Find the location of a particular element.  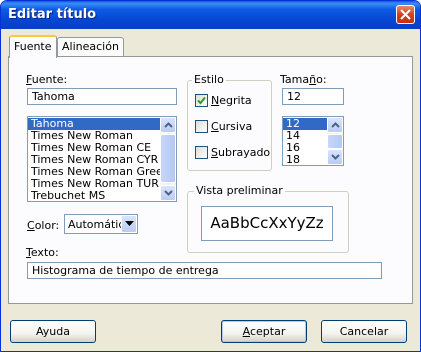

cancel-button-label: Cancelar is located at coordinates (364, 331).